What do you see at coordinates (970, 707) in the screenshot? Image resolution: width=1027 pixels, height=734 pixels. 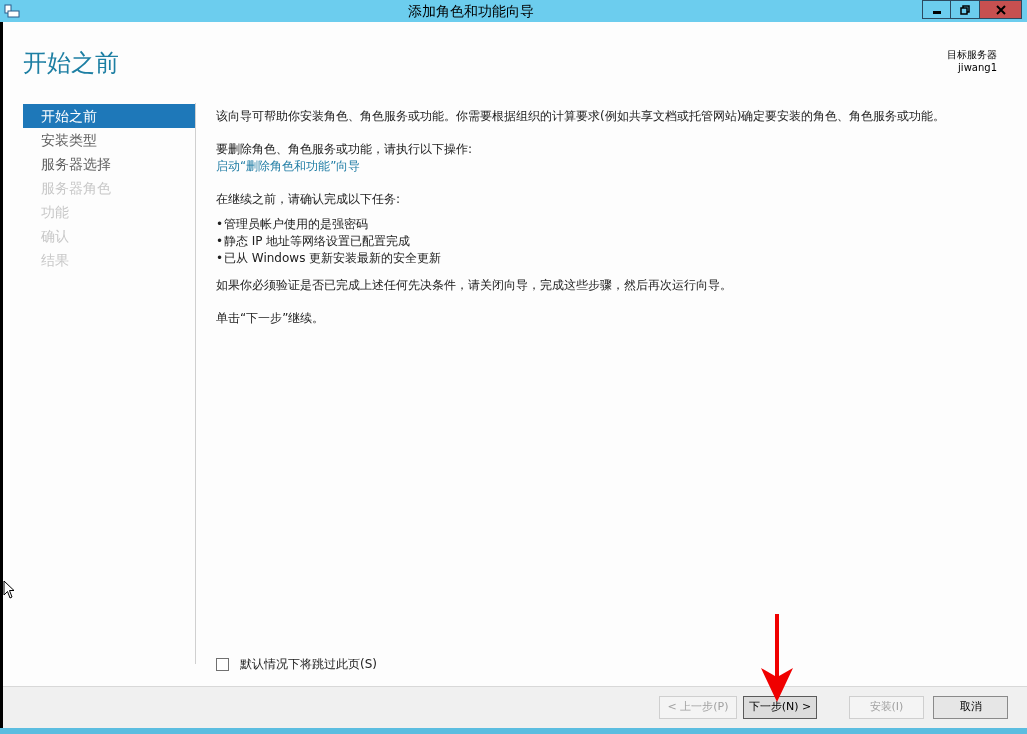 I see `cancel-button: 取消` at bounding box center [970, 707].